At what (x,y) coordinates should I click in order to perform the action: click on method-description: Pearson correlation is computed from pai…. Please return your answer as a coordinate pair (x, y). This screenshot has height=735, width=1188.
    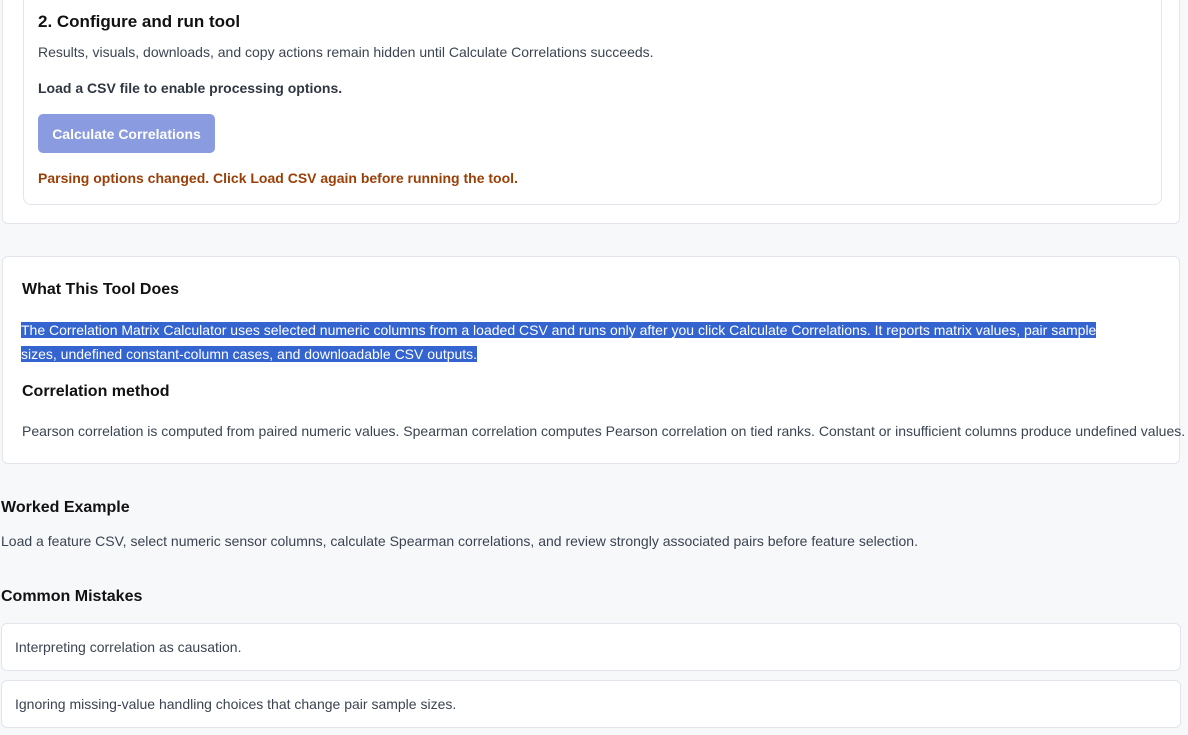
    Looking at the image, I should click on (604, 431).